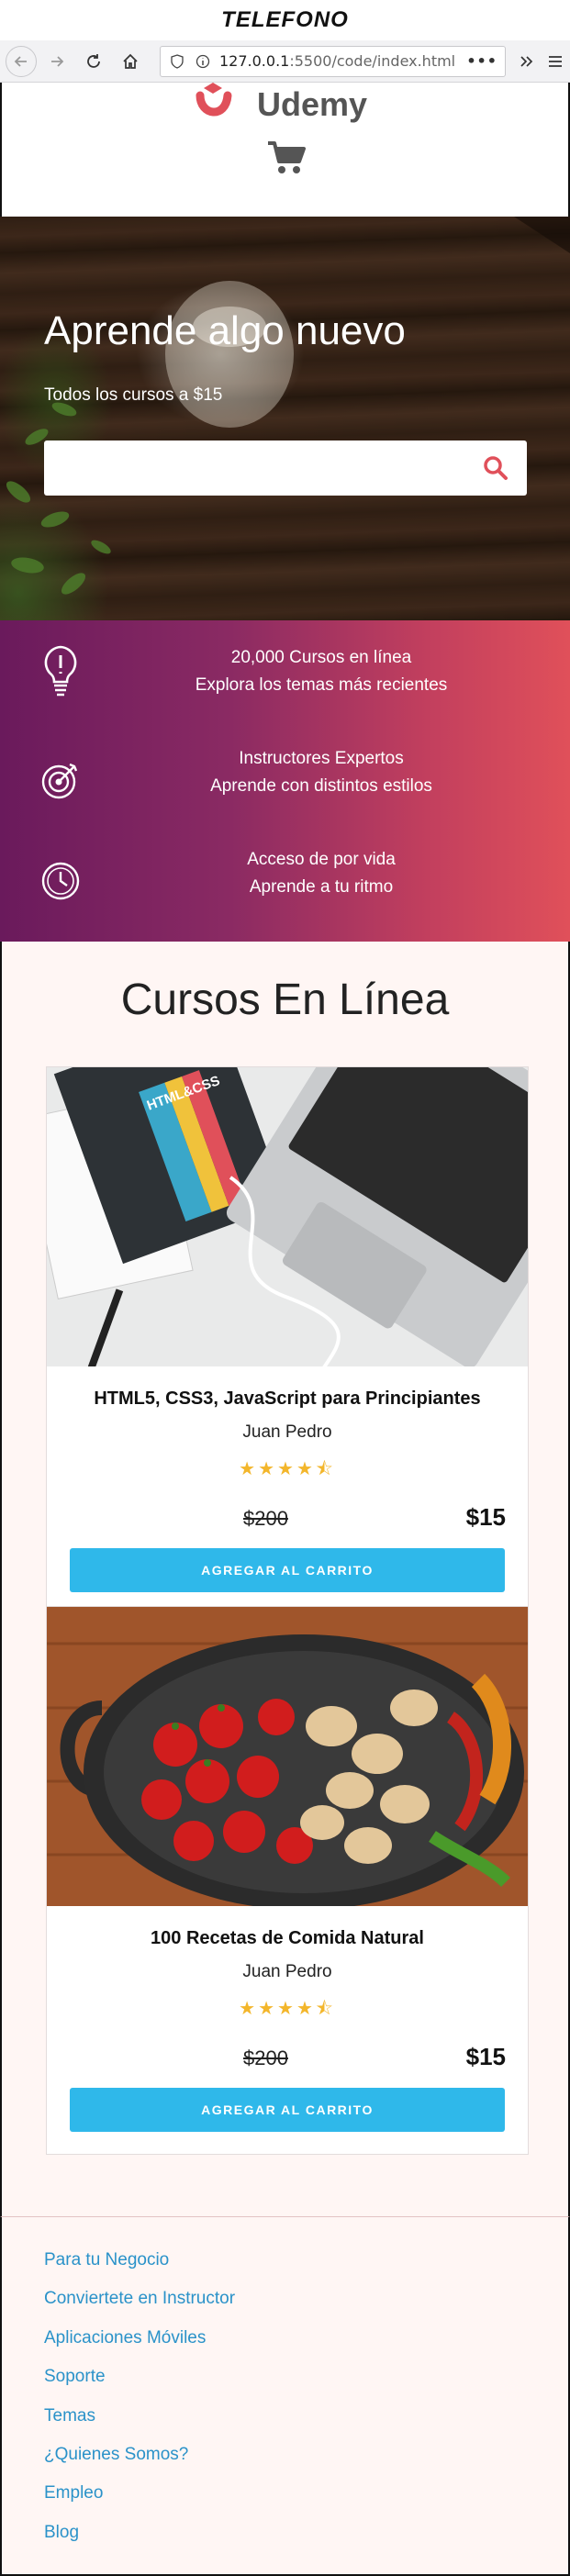 This screenshot has height=2576, width=570. I want to click on hero-title: Aprende algo nuevo, so click(225, 330).